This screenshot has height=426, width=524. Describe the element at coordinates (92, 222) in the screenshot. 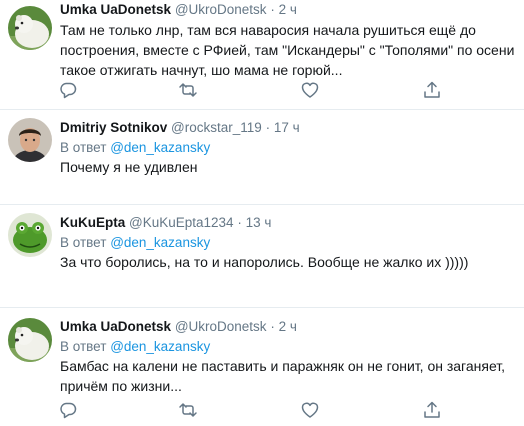

I see `author-name: KuKuEpta` at that location.